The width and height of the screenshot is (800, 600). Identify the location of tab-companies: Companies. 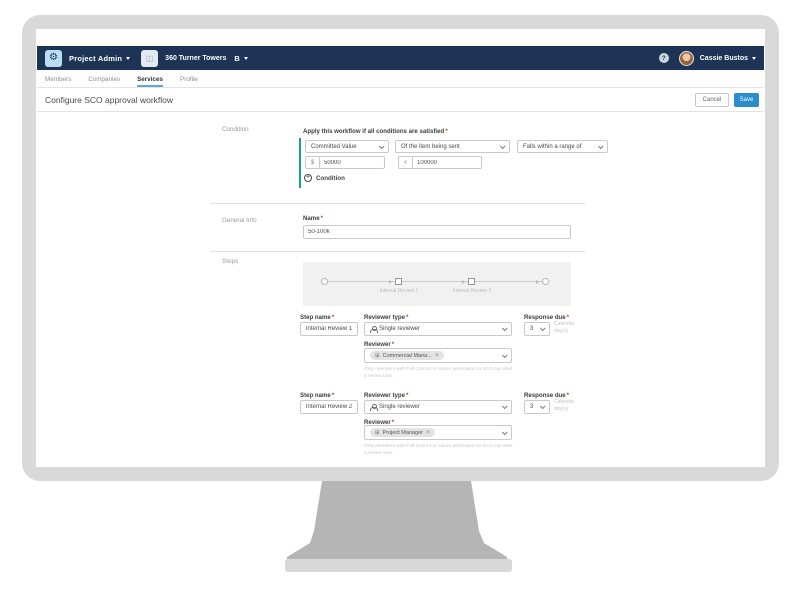
(104, 81).